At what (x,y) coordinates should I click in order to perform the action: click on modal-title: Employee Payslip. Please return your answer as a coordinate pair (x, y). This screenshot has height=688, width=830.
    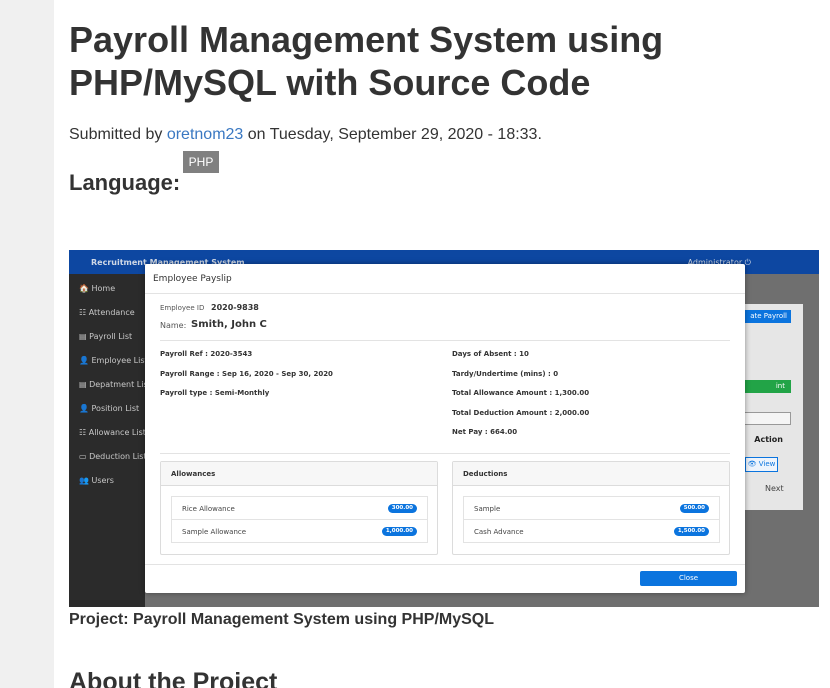
    Looking at the image, I should click on (192, 279).